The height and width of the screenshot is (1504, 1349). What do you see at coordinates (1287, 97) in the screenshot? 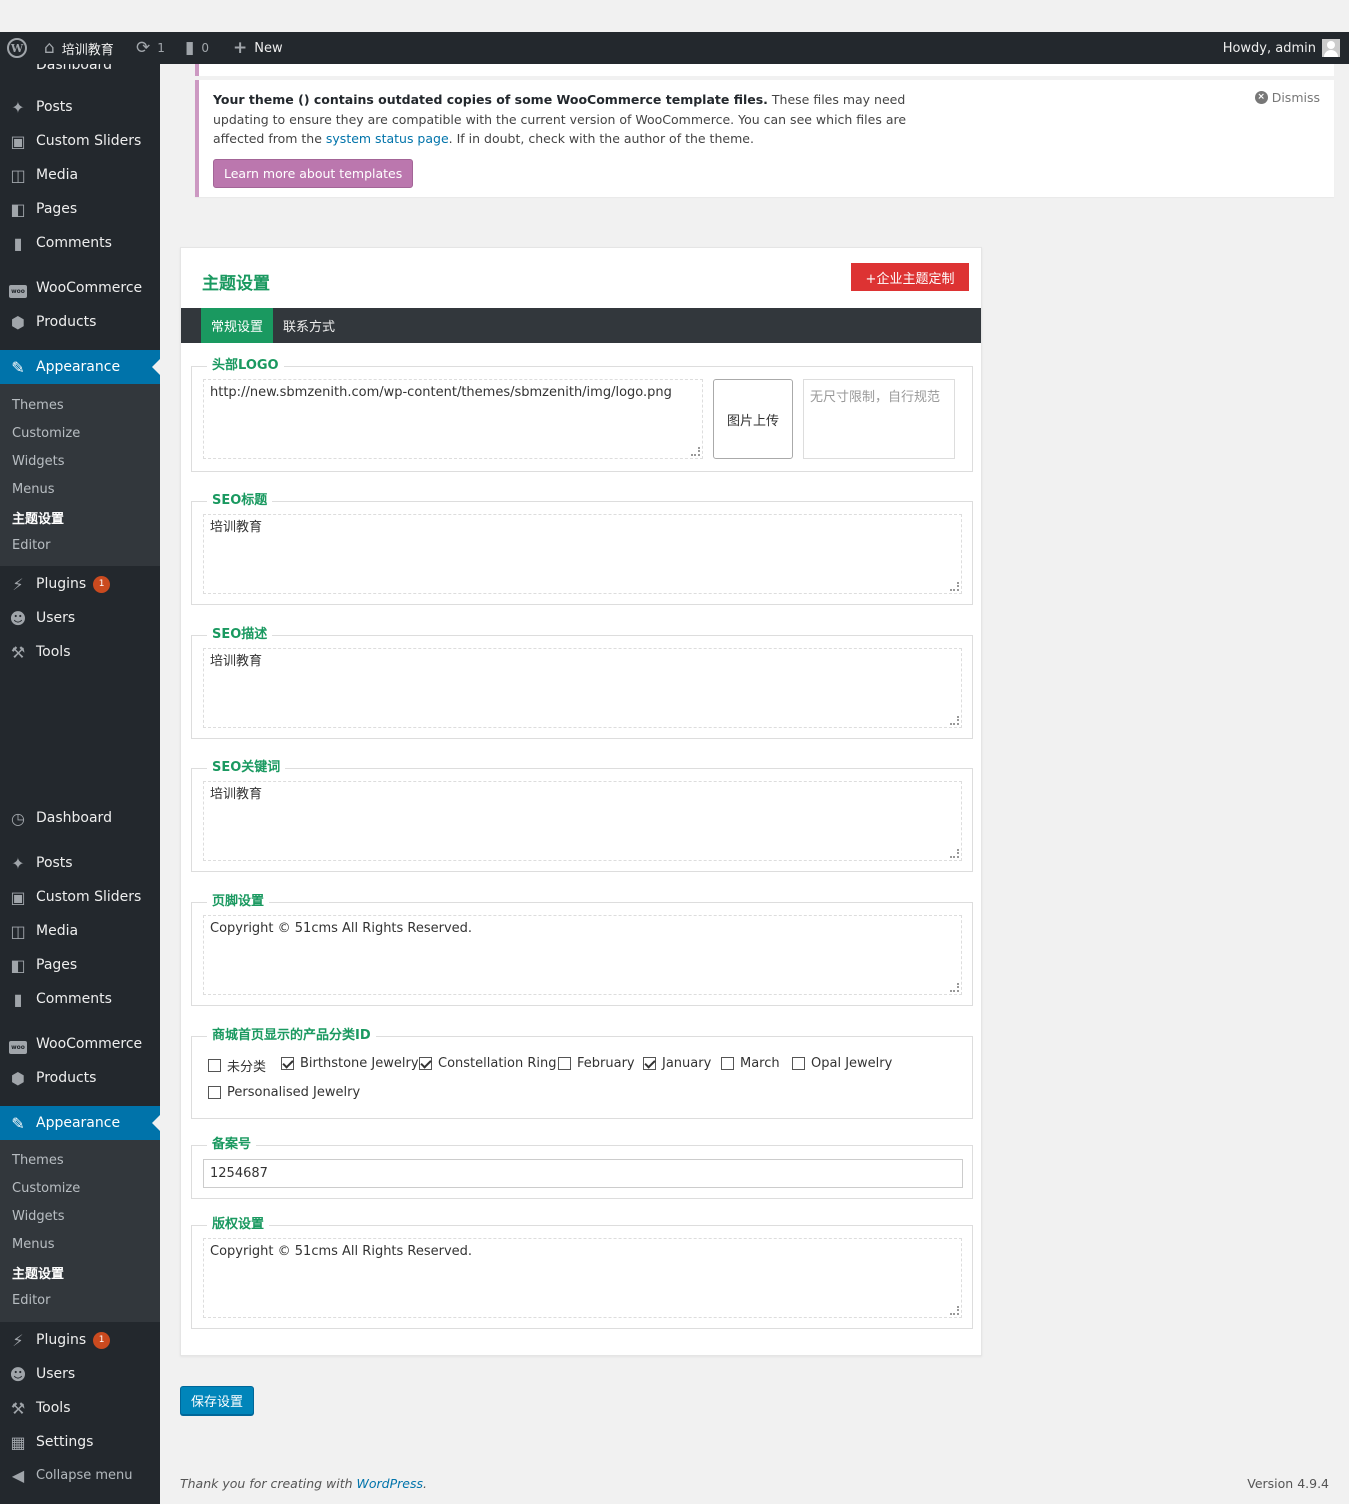
I see `dismiss-notice-button: × Dismiss` at bounding box center [1287, 97].